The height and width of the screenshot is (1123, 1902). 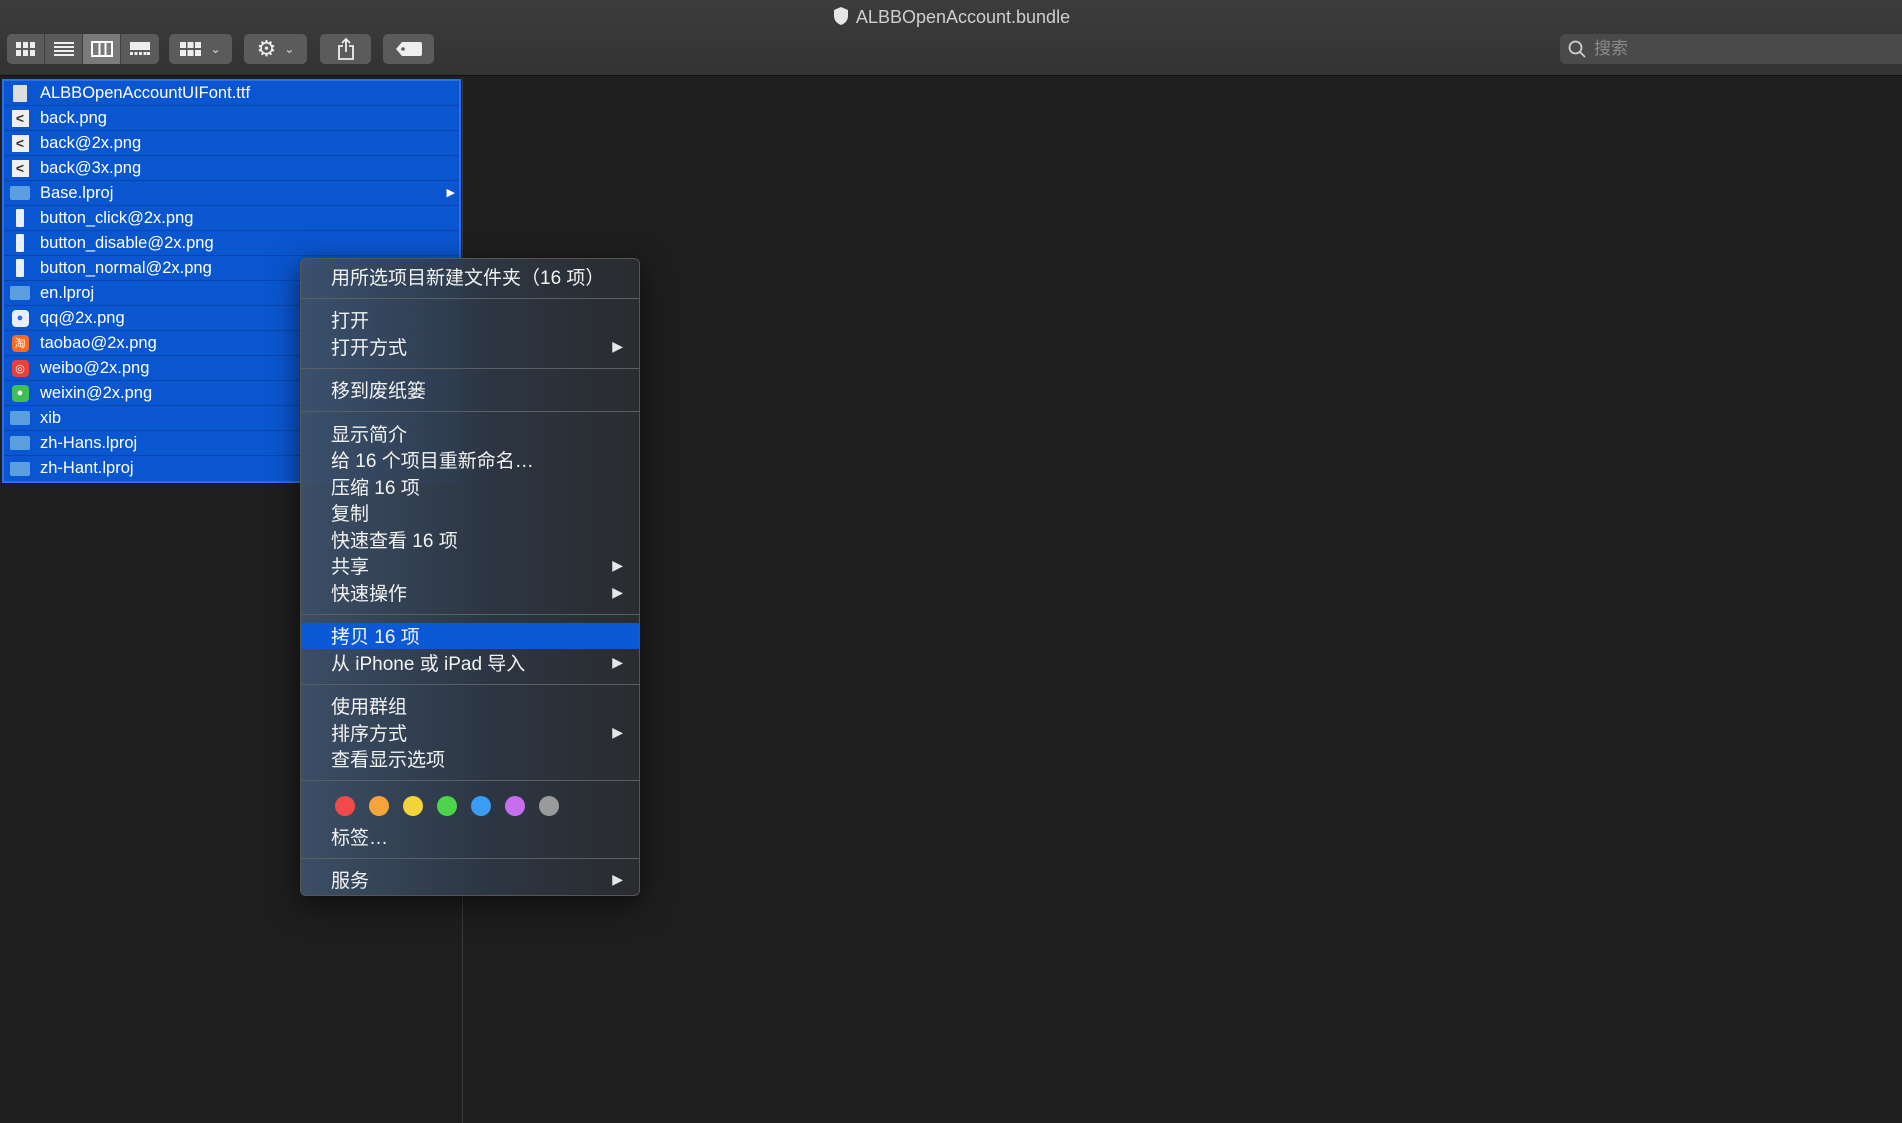 I want to click on window-title: ALBBOpenAccount.bundle, so click(x=951, y=17).